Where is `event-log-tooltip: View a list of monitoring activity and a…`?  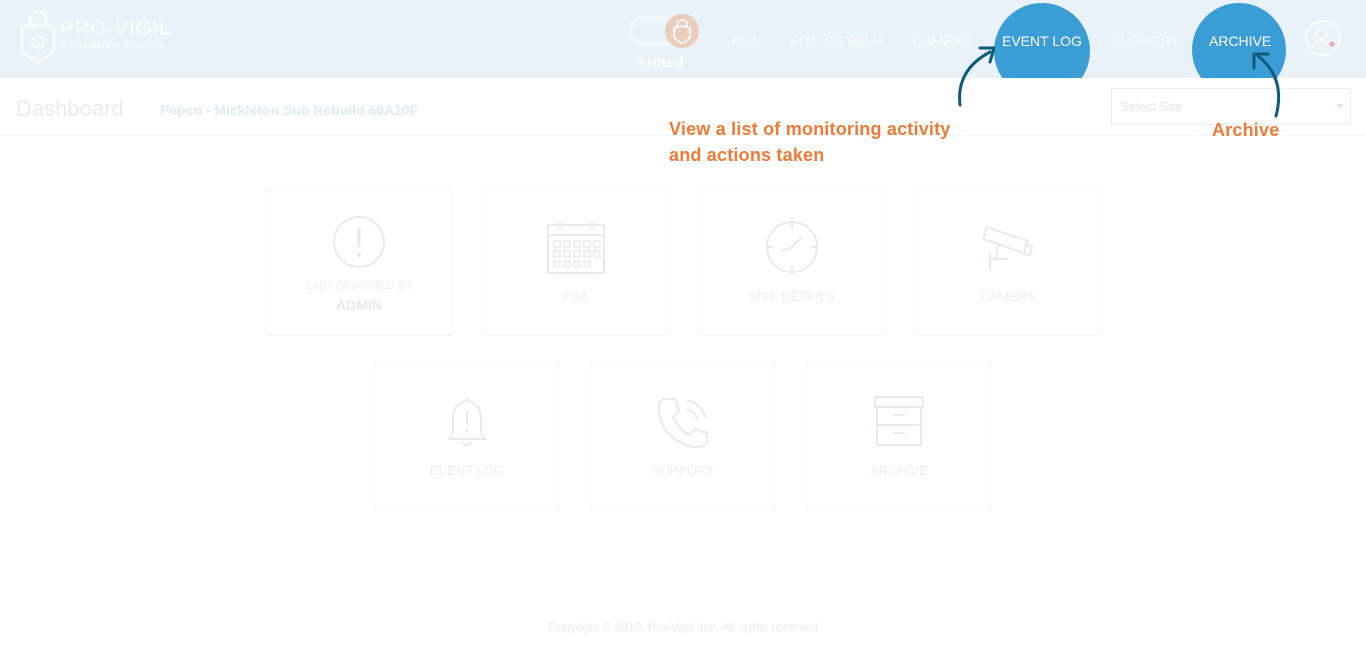
event-log-tooltip: View a list of monitoring activity and a… is located at coordinates (810, 142).